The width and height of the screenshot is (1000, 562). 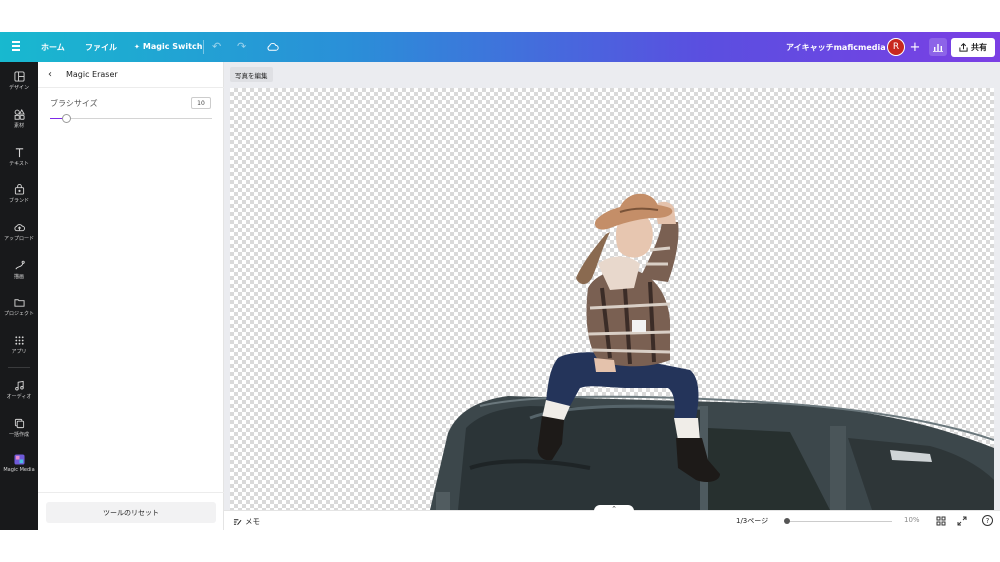 What do you see at coordinates (19, 164) in the screenshot?
I see `sidebar-item-label: テキスト` at bounding box center [19, 164].